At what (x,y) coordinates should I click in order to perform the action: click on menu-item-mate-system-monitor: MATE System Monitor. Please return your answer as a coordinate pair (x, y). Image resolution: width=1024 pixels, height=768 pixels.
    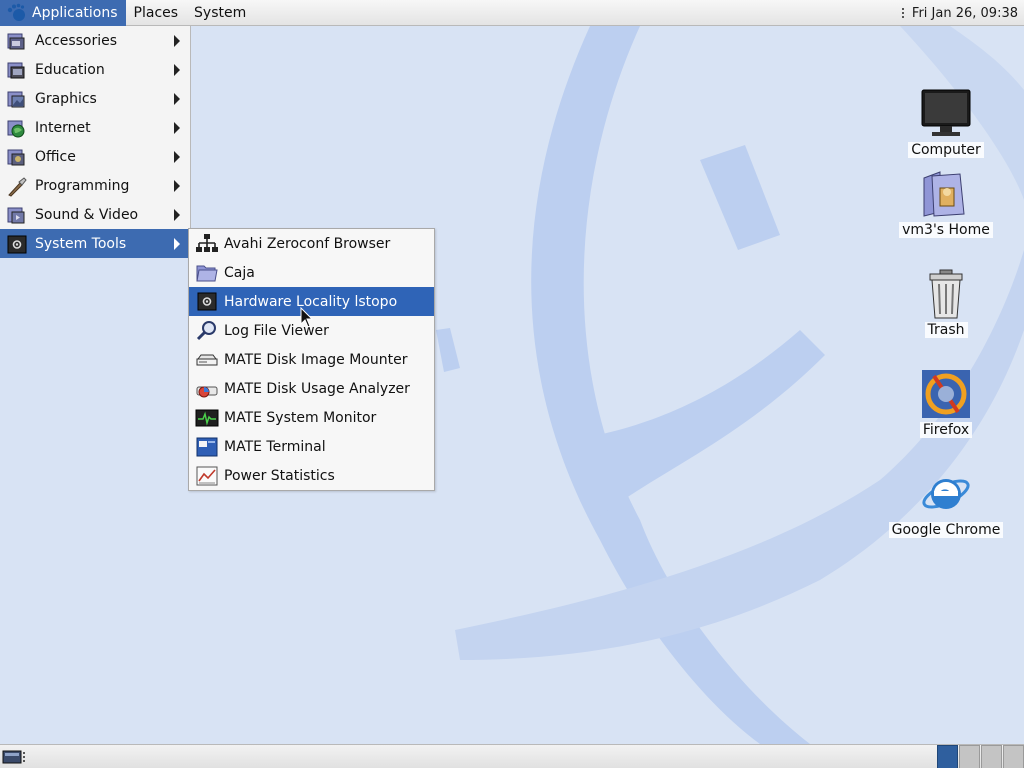
    Looking at the image, I should click on (311, 417).